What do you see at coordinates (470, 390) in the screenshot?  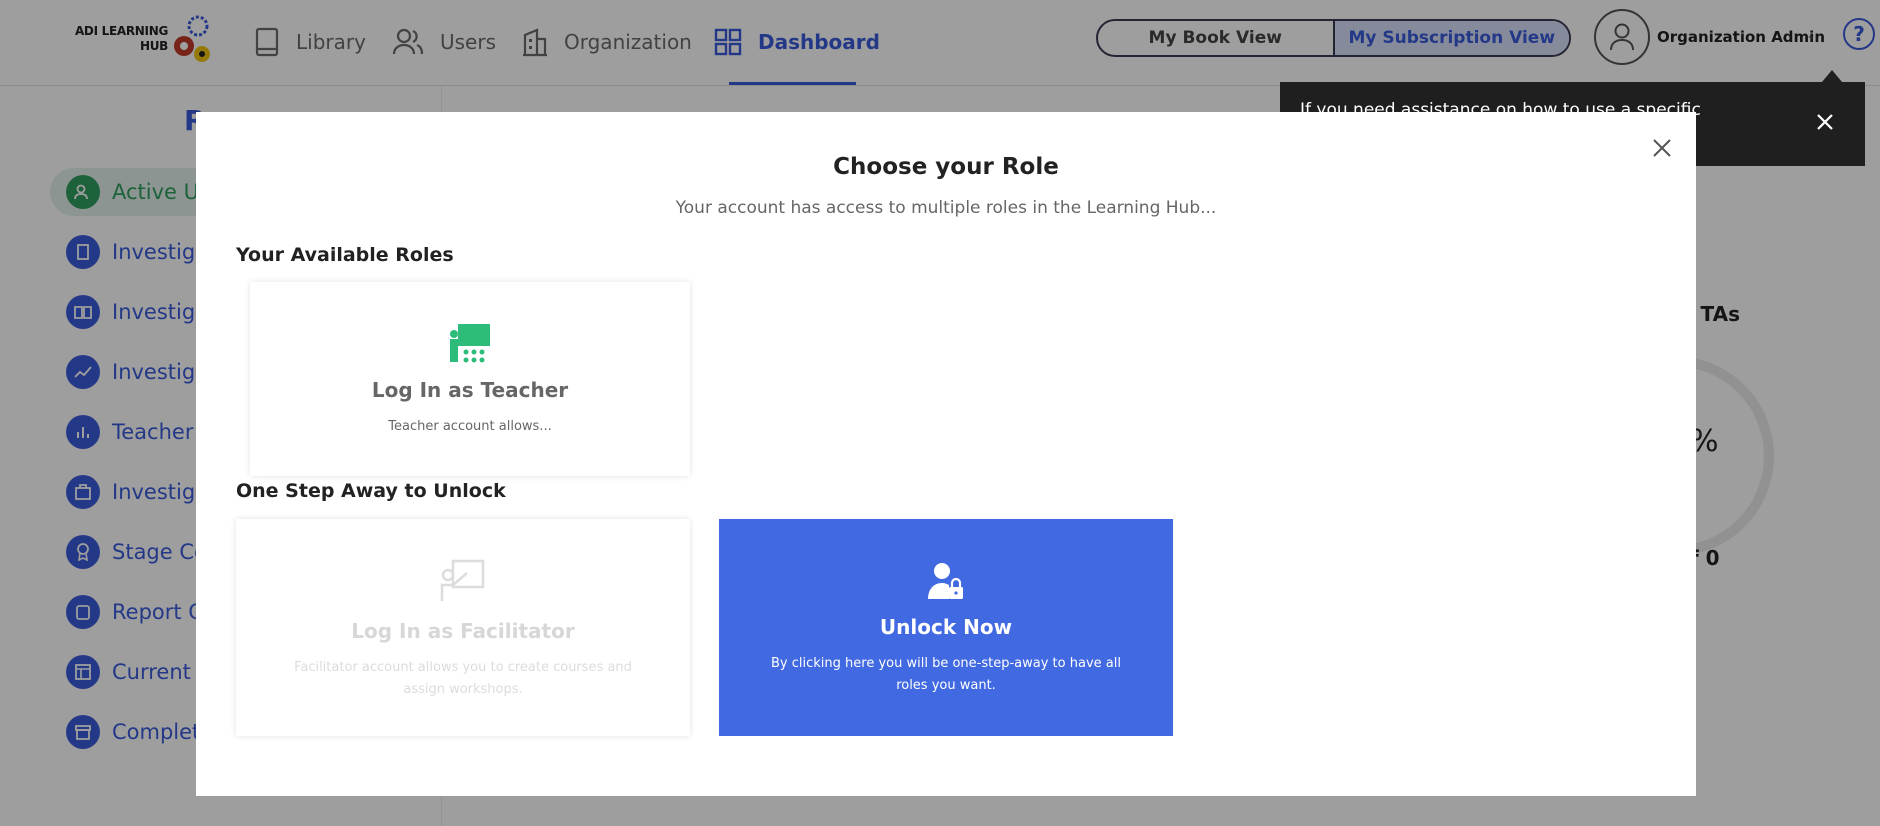 I see `teacher-card-title: Log In as Teacher` at bounding box center [470, 390].